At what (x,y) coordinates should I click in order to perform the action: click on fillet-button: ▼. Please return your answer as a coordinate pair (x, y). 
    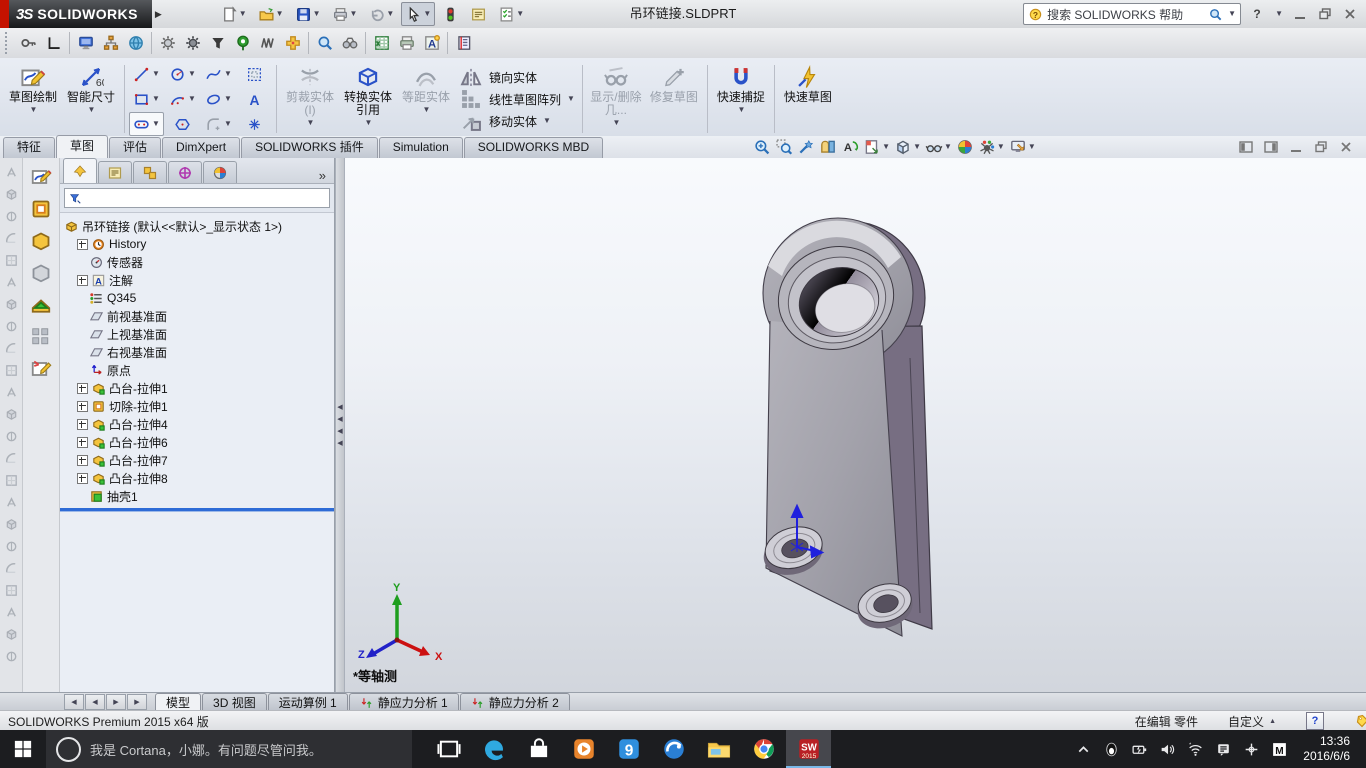
    Looking at the image, I should click on (218, 124).